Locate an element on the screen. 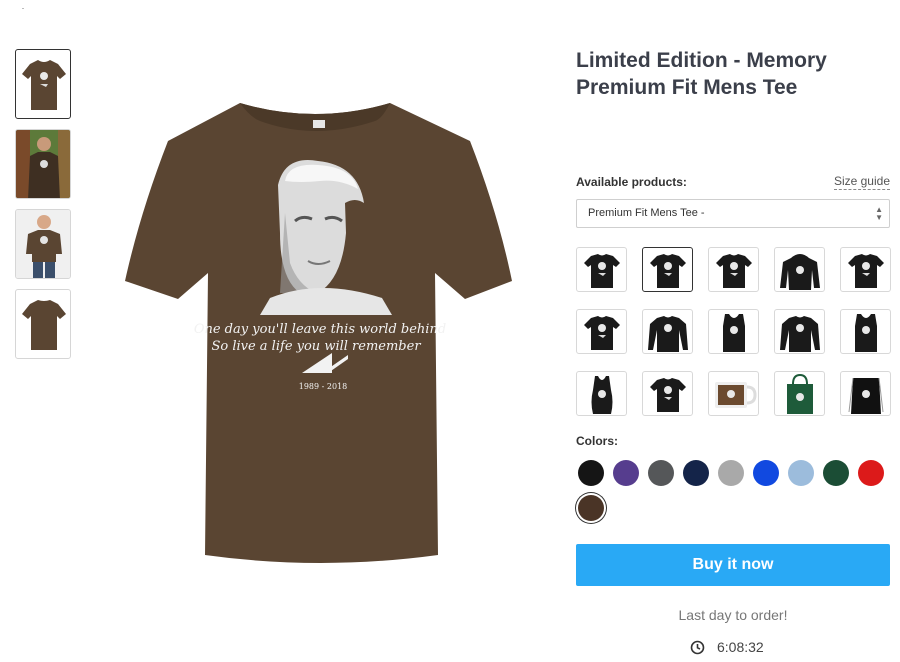 This screenshot has height=662, width=900. product-variant-tote-bag is located at coordinates (799, 393).